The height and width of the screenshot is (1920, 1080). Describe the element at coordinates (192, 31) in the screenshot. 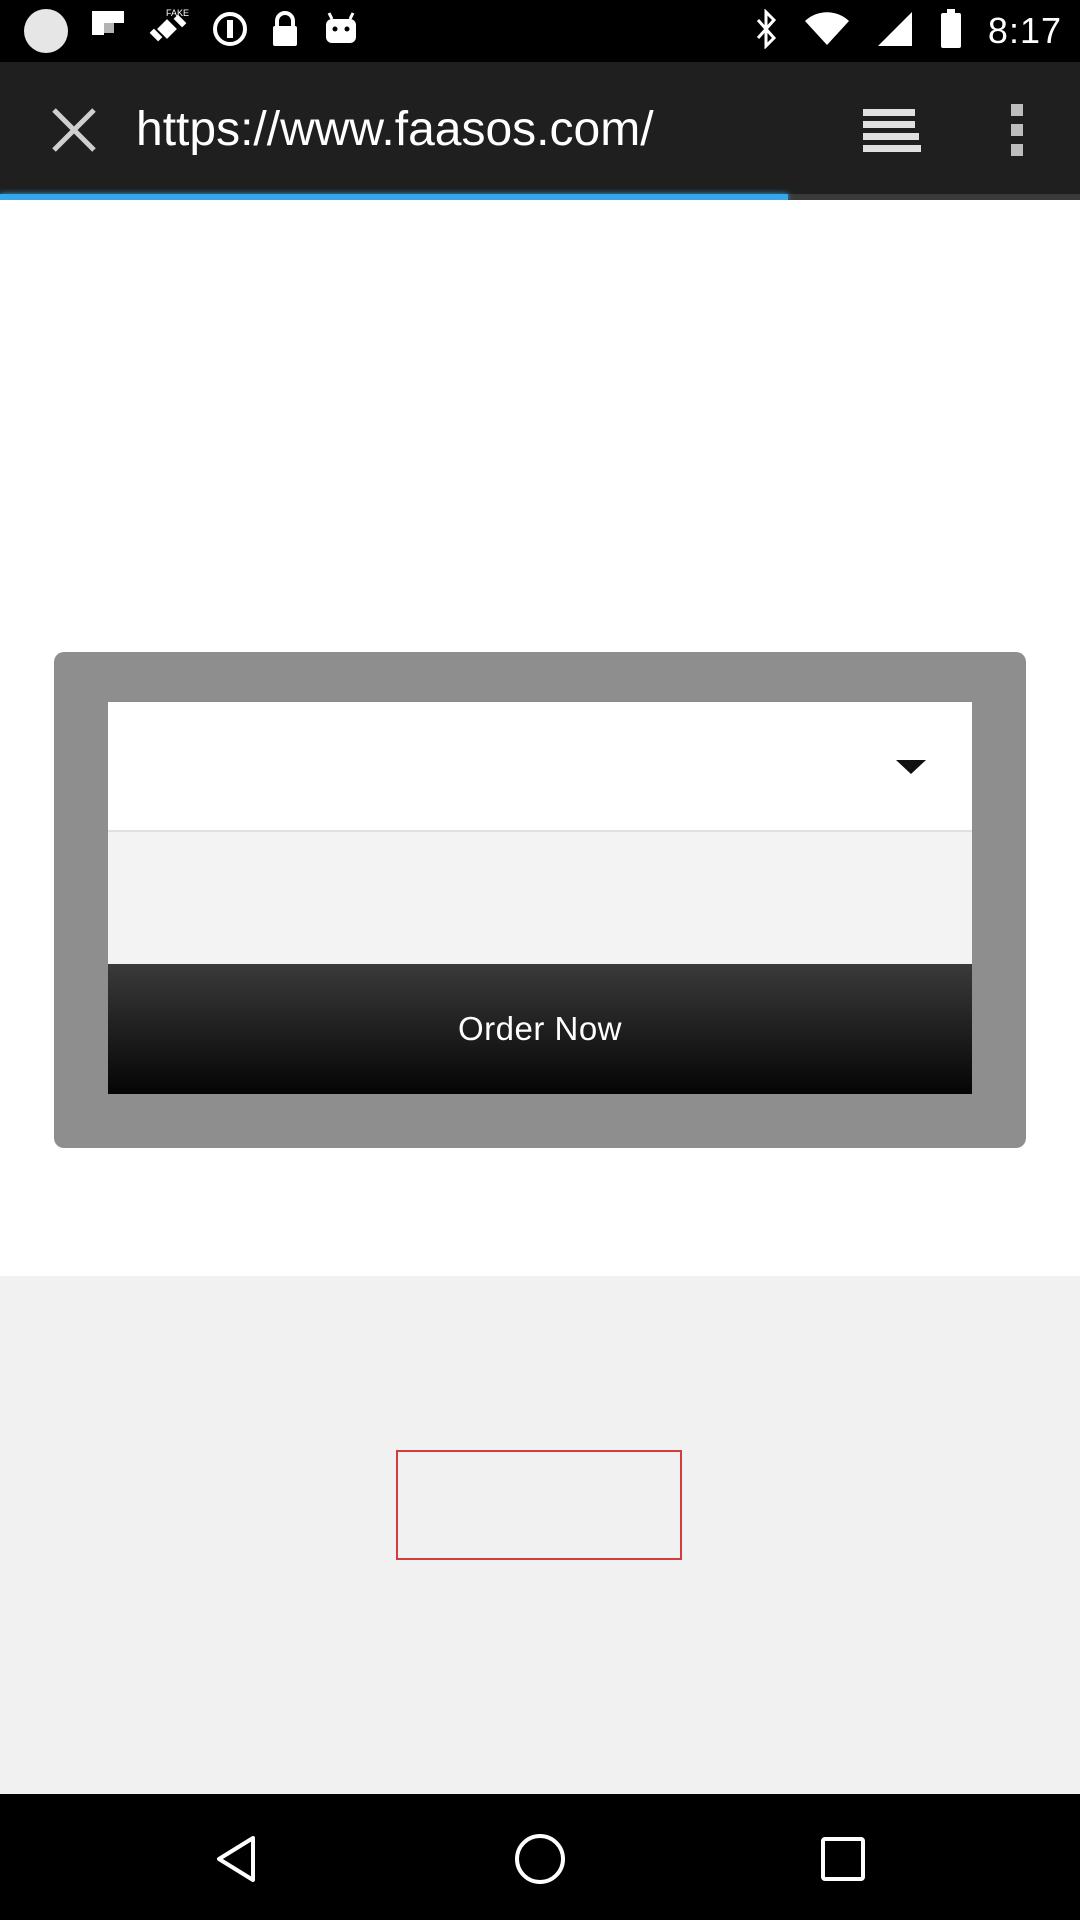

I see `status-left-icons: FAKE` at that location.